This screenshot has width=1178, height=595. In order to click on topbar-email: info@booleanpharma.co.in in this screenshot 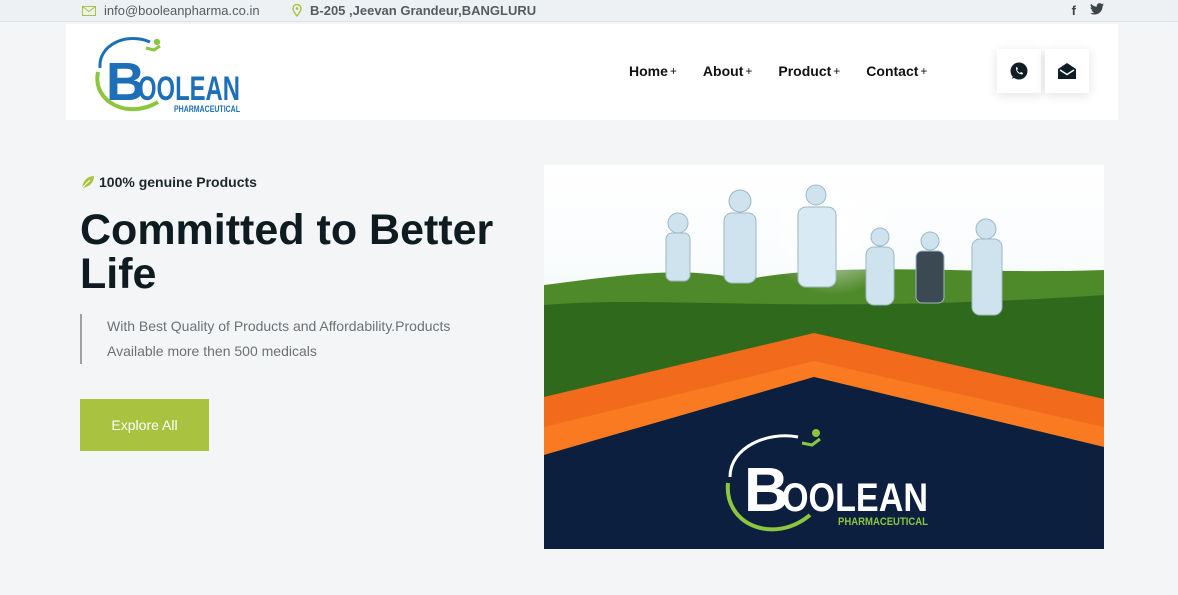, I will do `click(171, 10)`.